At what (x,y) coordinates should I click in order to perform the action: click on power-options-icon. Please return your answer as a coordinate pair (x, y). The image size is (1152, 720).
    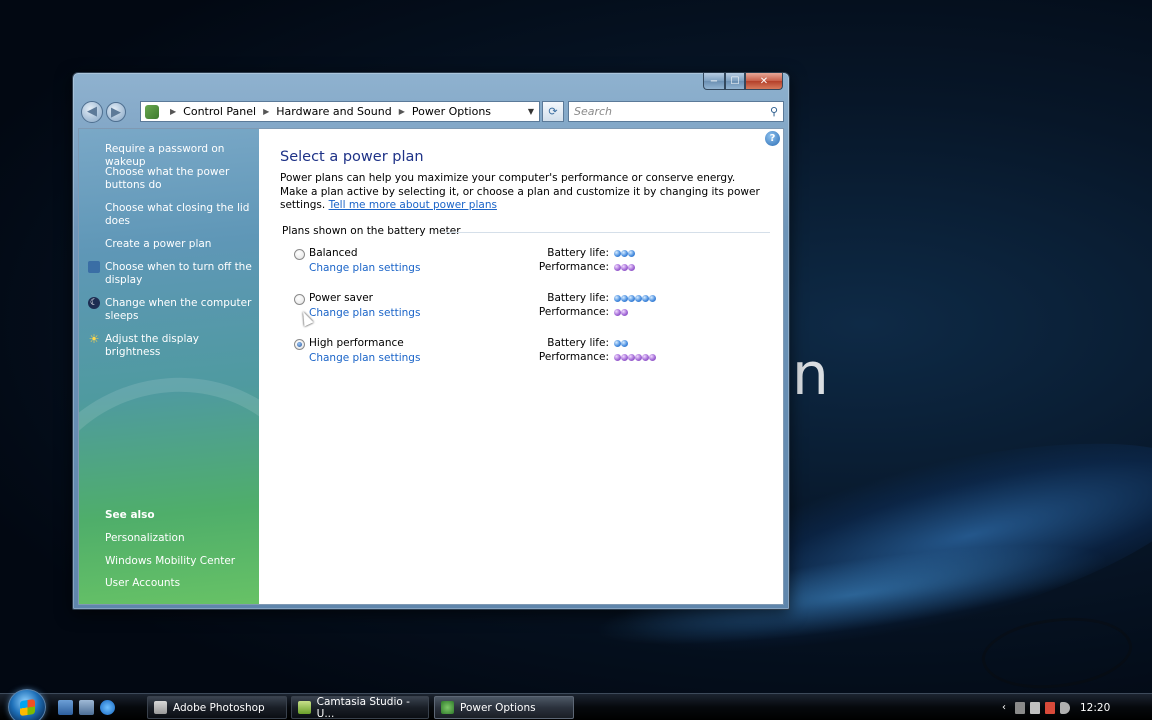
    Looking at the image, I should click on (447, 707).